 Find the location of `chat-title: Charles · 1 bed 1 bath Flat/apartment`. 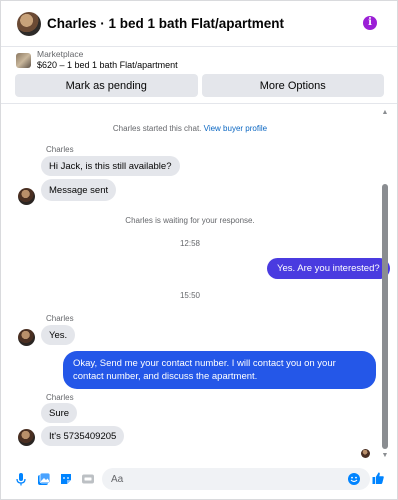

chat-title: Charles · 1 bed 1 bath Flat/apartment is located at coordinates (165, 23).